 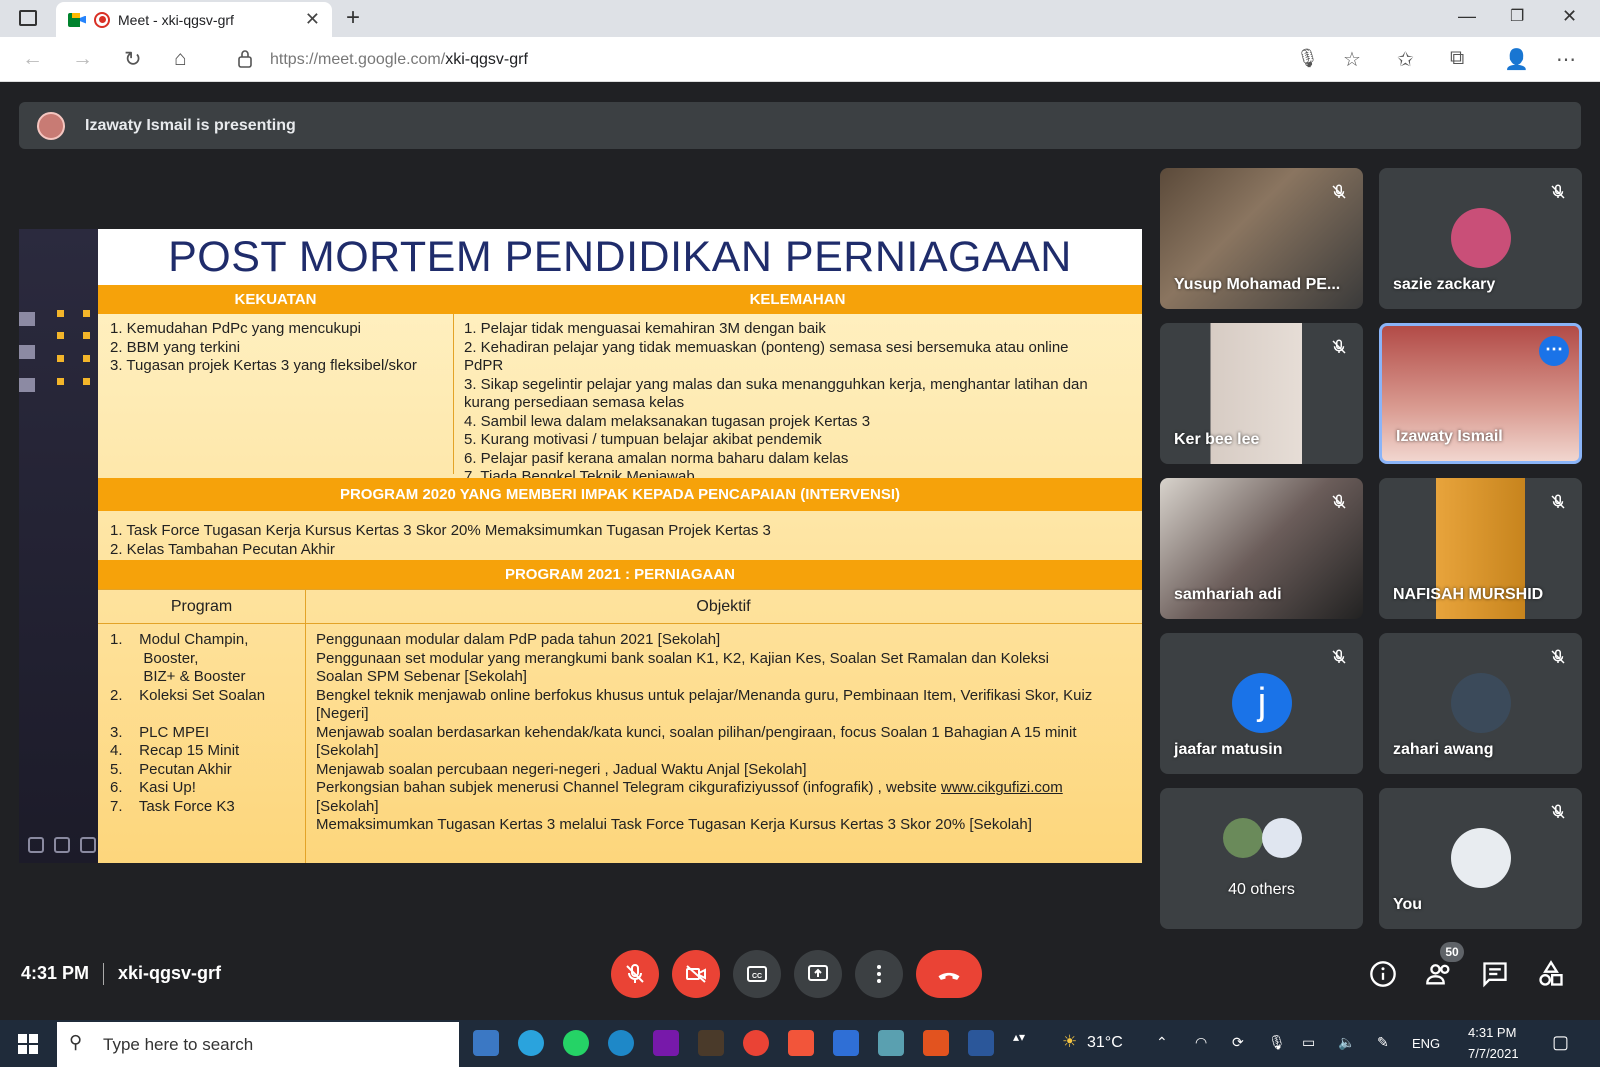 What do you see at coordinates (1228, 594) in the screenshot?
I see `participant-name: samhariah adi` at bounding box center [1228, 594].